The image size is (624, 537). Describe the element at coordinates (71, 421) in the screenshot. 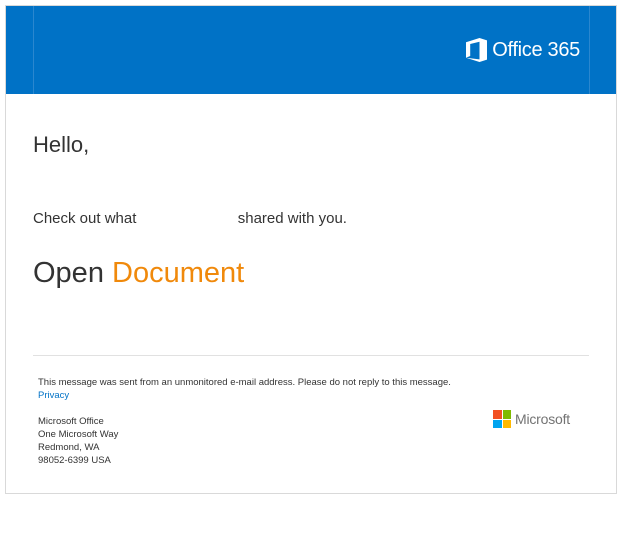

I see `address-line: Microsoft Office` at that location.